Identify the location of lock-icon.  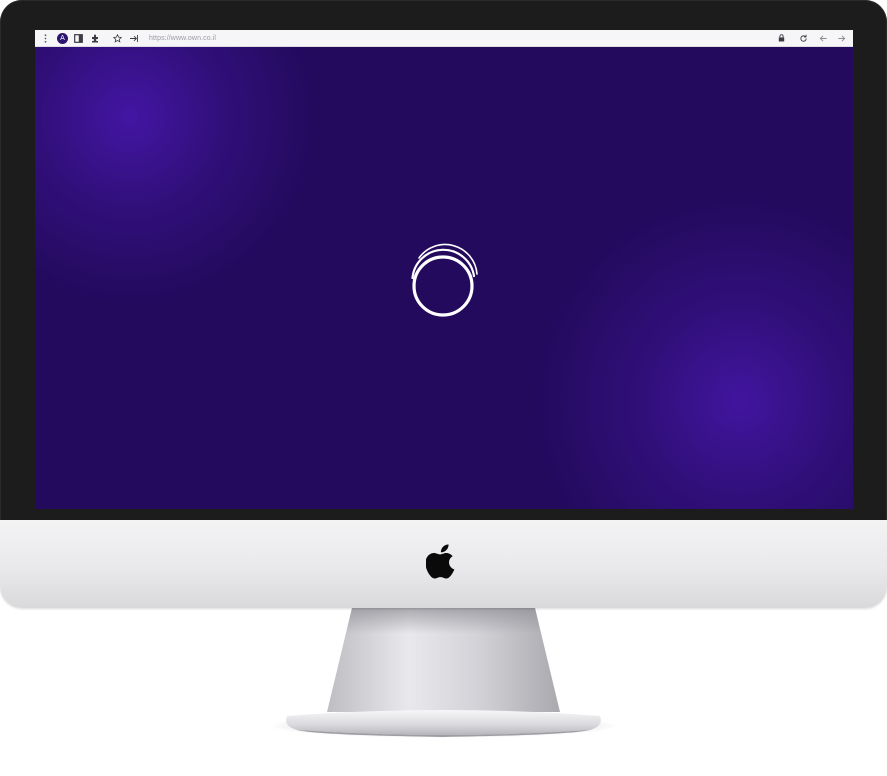
(781, 38).